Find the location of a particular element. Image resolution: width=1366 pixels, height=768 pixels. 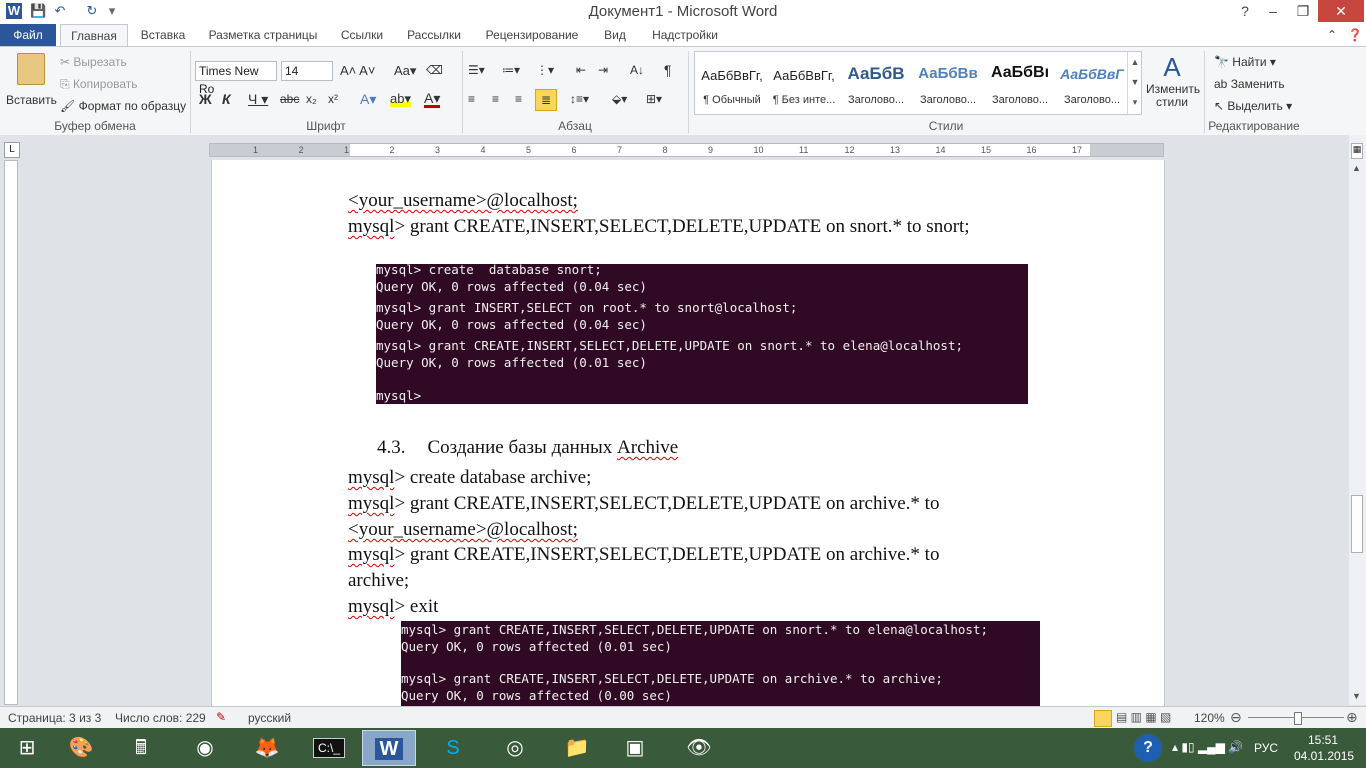

underline-icon: Ч ▾ is located at coordinates (258, 99).